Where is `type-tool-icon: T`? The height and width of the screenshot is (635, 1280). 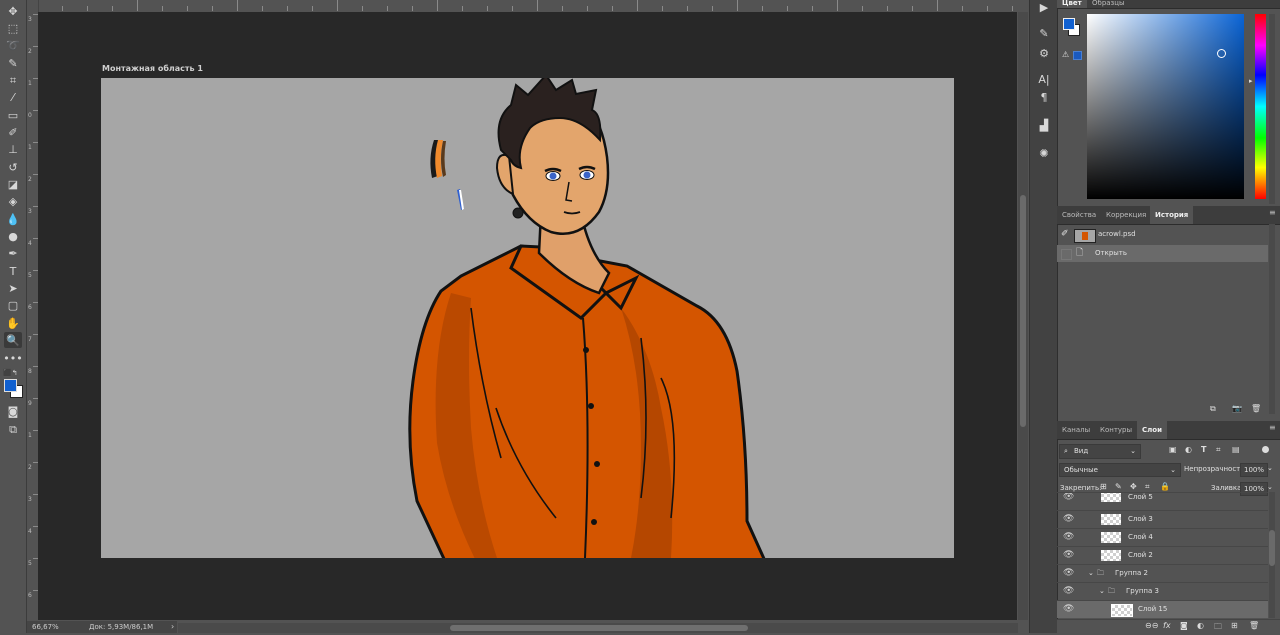
type-tool-icon: T is located at coordinates (13, 271).